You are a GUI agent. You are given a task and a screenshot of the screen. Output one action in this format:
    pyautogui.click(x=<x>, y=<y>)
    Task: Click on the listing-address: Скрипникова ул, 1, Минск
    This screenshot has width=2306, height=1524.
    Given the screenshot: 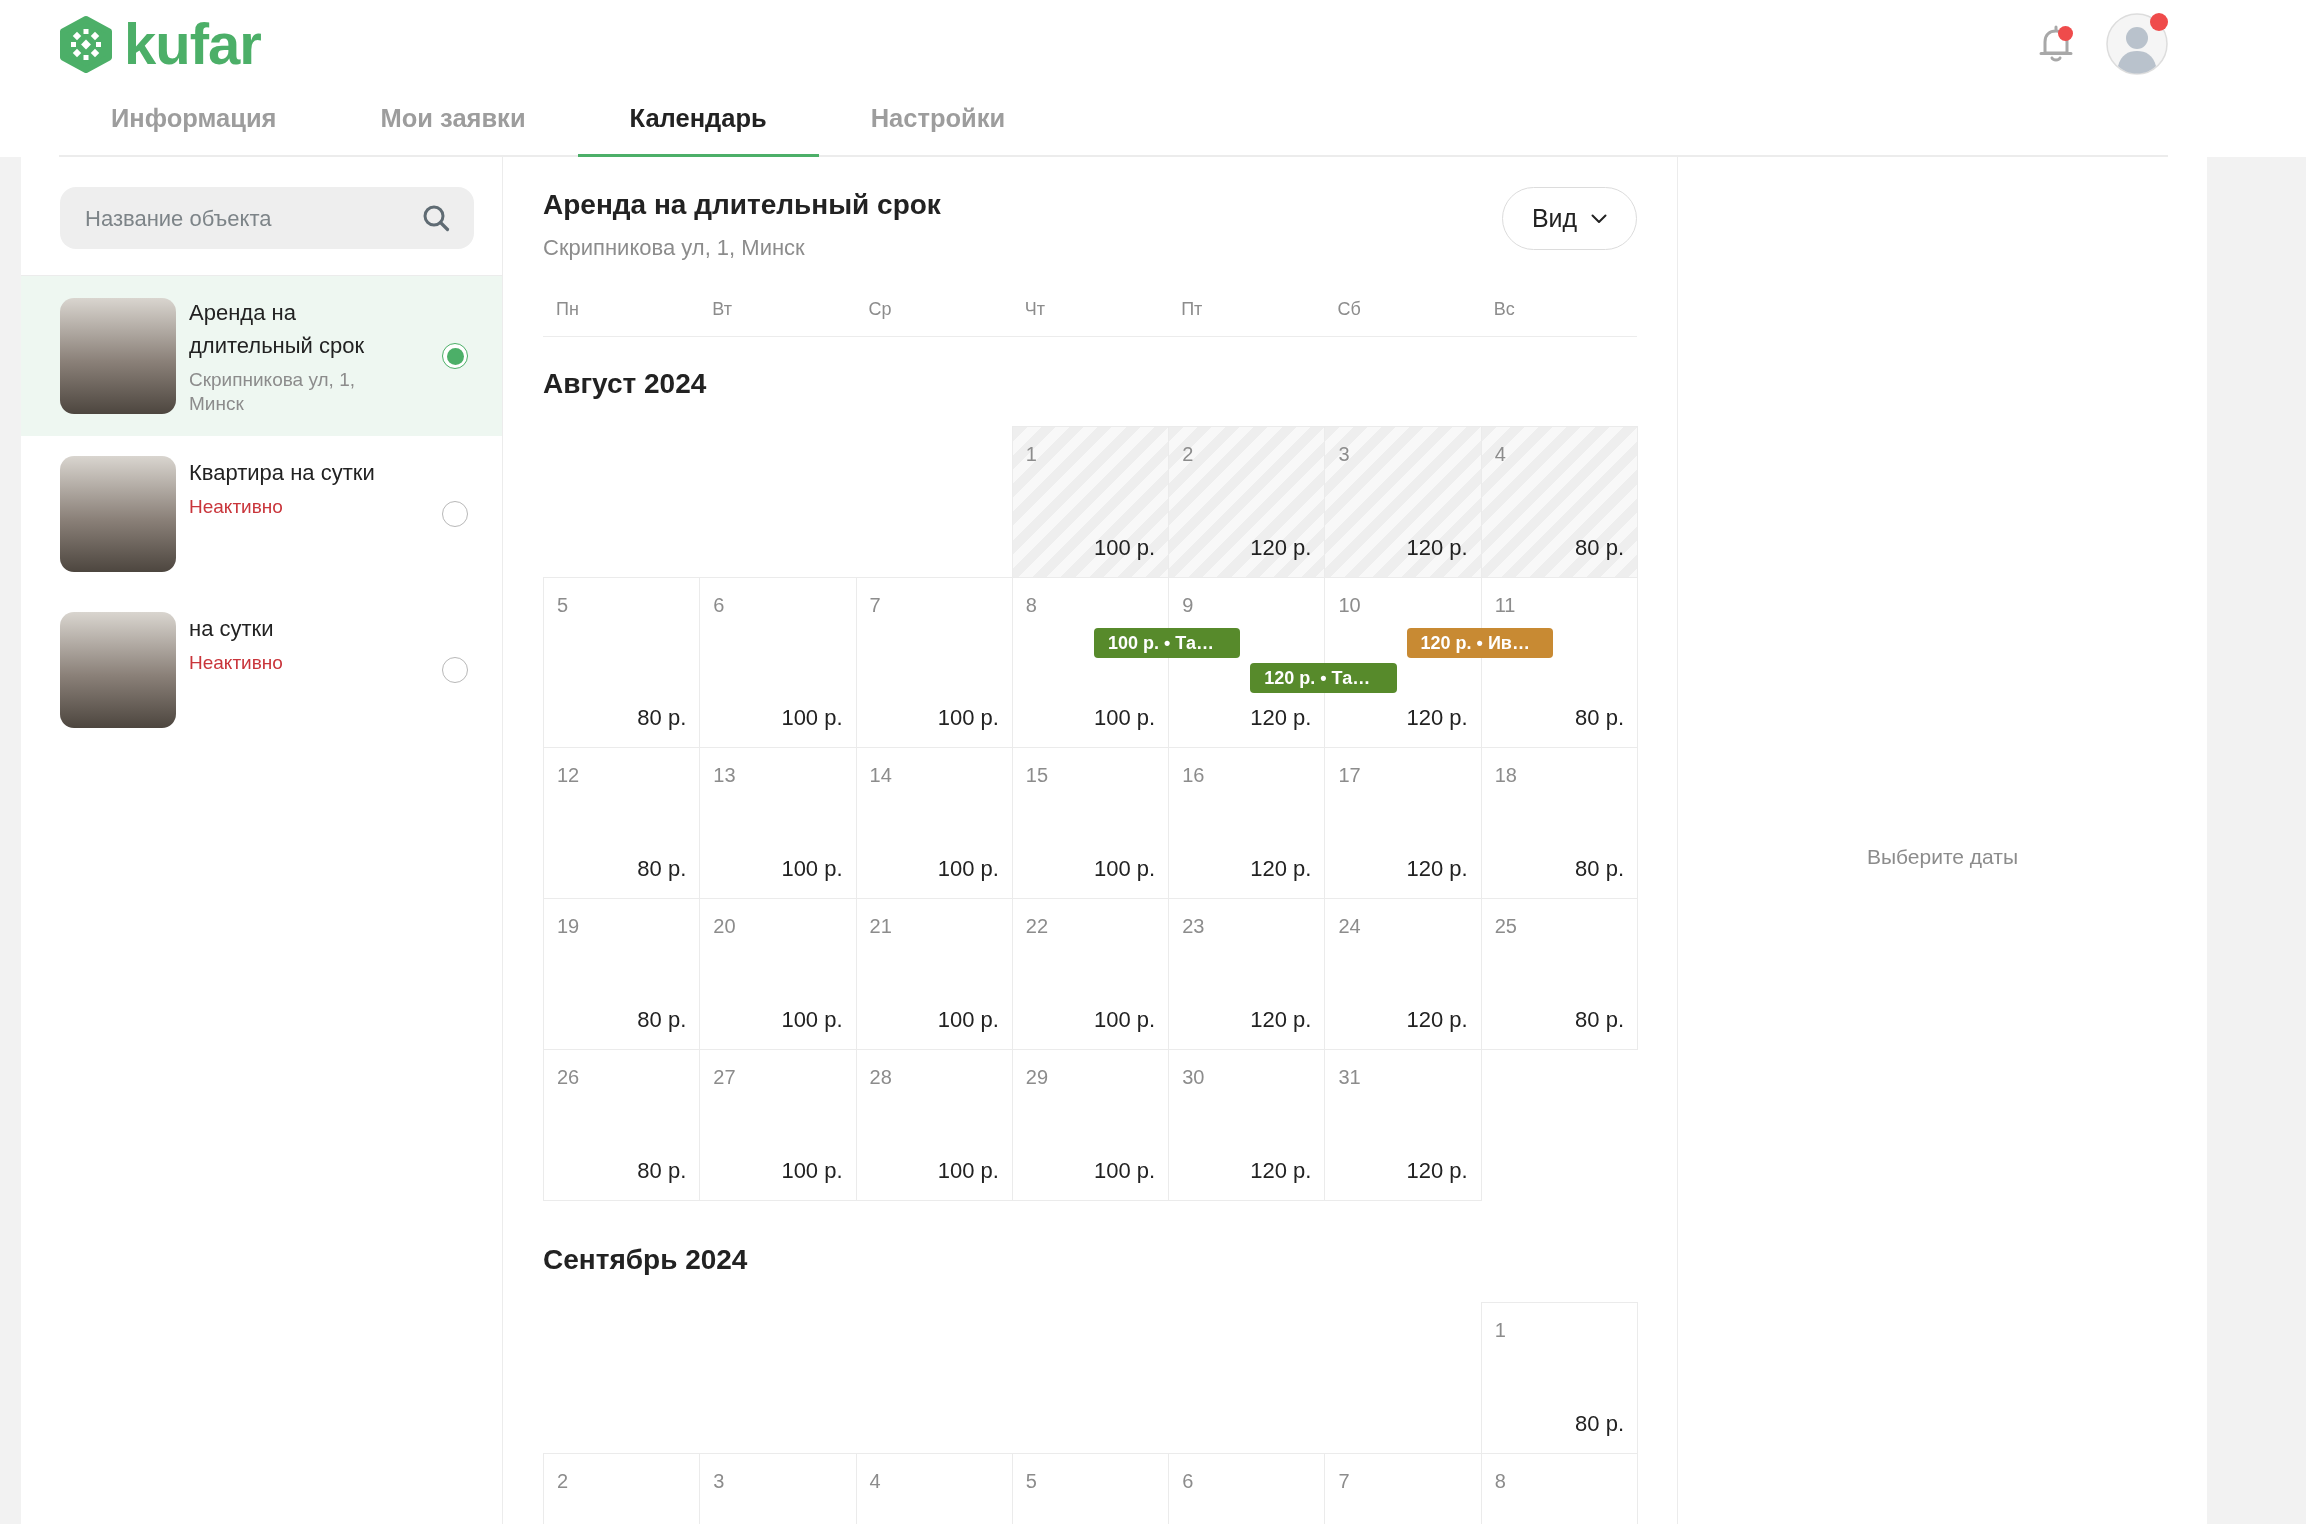 What is the action you would take?
    pyautogui.click(x=674, y=248)
    